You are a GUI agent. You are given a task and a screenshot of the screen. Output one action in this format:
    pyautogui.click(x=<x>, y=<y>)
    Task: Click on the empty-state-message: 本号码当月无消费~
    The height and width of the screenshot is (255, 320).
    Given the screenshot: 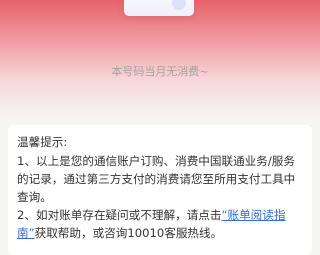 What is the action you would take?
    pyautogui.click(x=160, y=71)
    